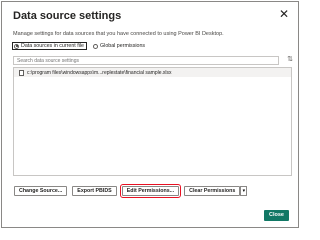 The height and width of the screenshot is (240, 320). I want to click on radio-selected-icon, so click(16, 46).